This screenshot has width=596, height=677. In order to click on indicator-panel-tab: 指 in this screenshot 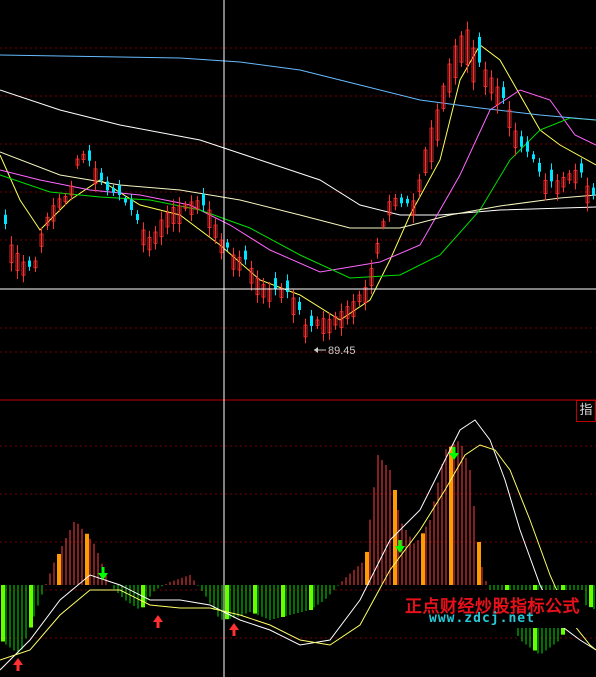, I will do `click(586, 411)`.